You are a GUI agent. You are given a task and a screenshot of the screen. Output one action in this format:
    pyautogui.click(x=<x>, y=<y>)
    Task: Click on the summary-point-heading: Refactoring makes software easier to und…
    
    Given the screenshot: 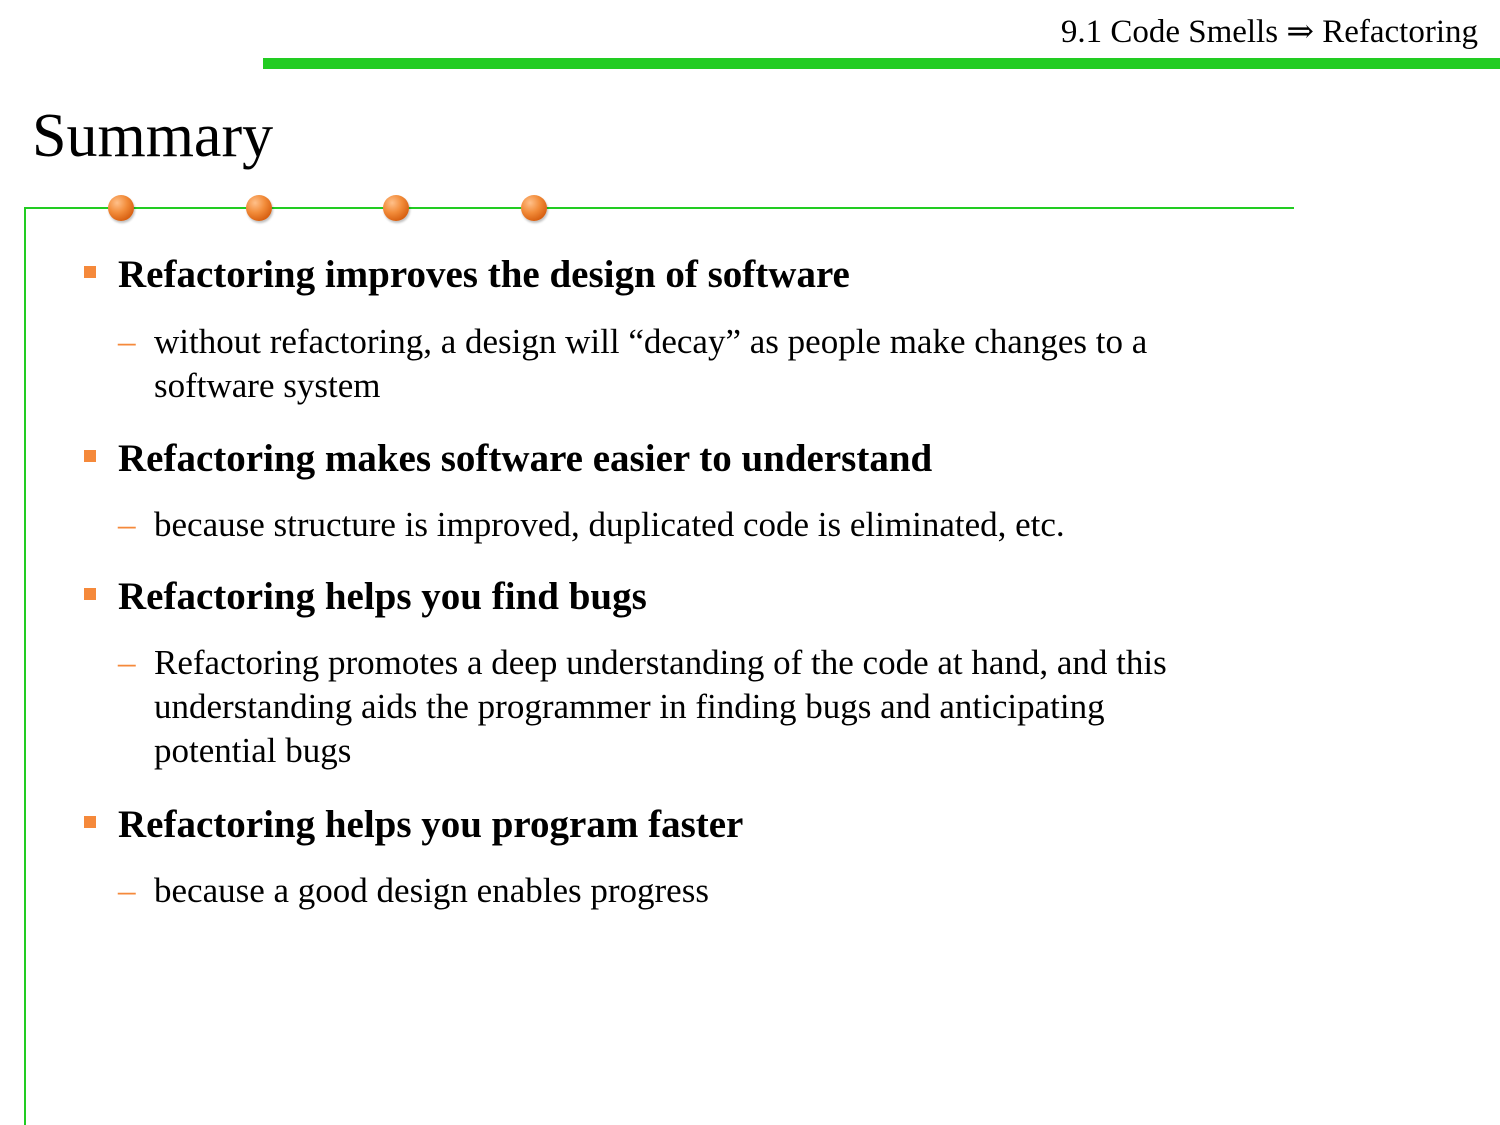 What is the action you would take?
    pyautogui.click(x=525, y=458)
    